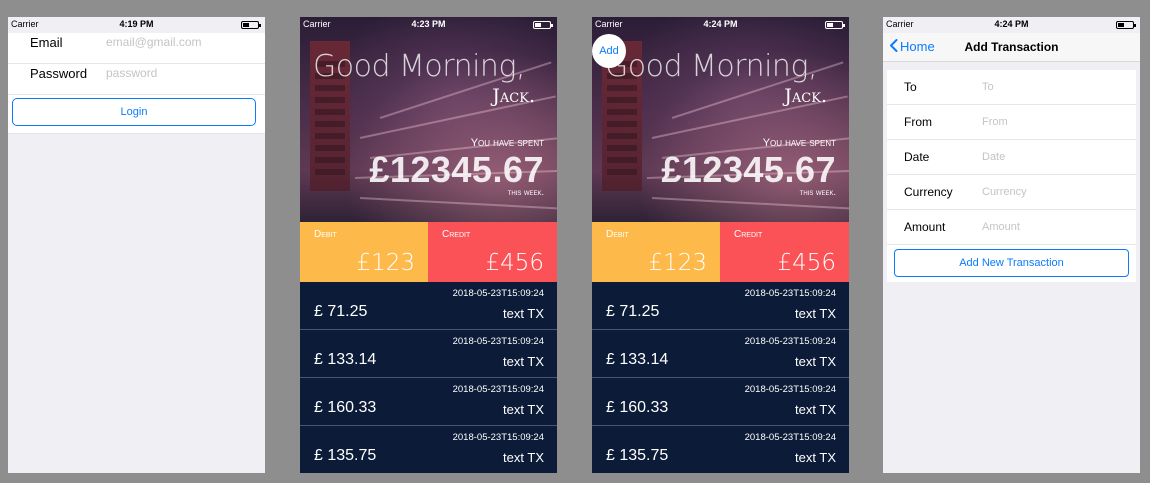  I want to click on status-bar: Carrier 4:19 PM, so click(136, 25).